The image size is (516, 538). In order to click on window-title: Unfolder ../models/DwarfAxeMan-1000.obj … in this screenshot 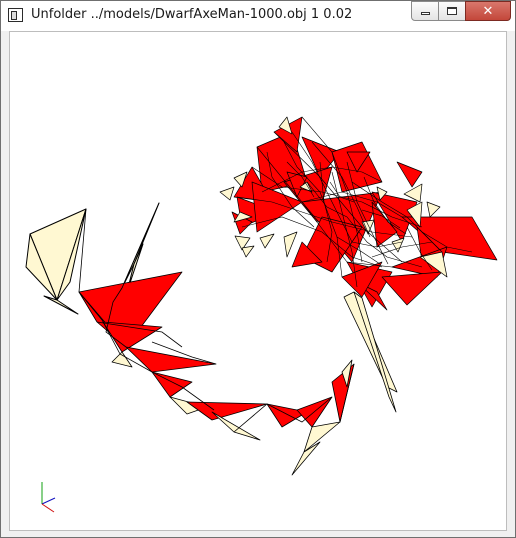, I will do `click(192, 14)`.